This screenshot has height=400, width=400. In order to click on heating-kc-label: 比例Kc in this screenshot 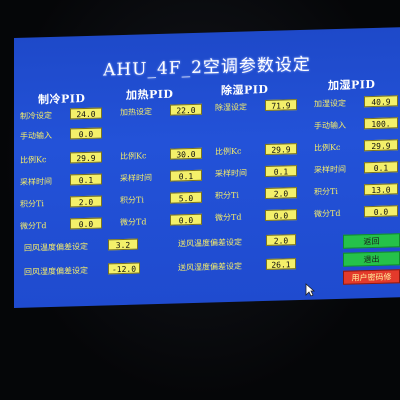, I will do `click(133, 156)`.